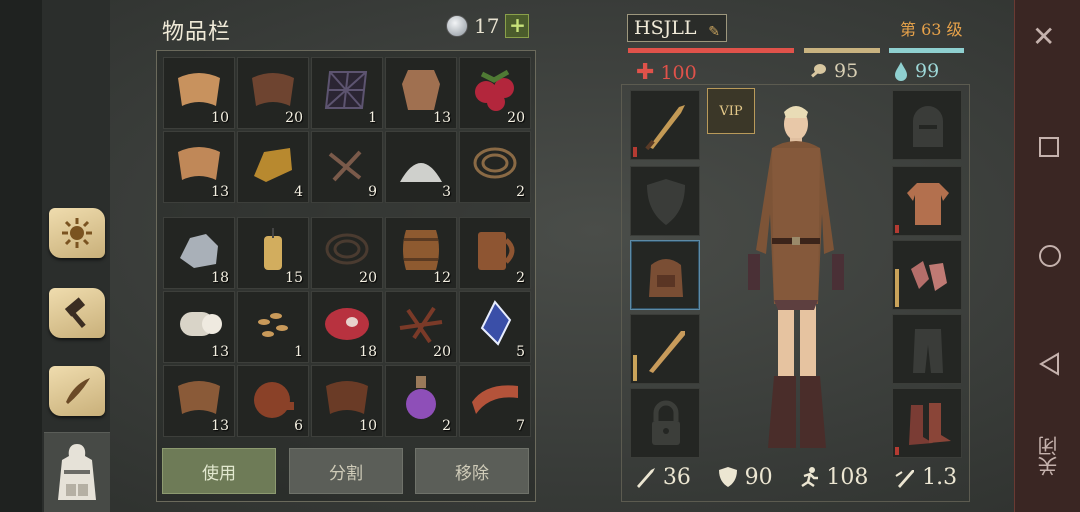  I want to click on backpack-slot, so click(665, 275).